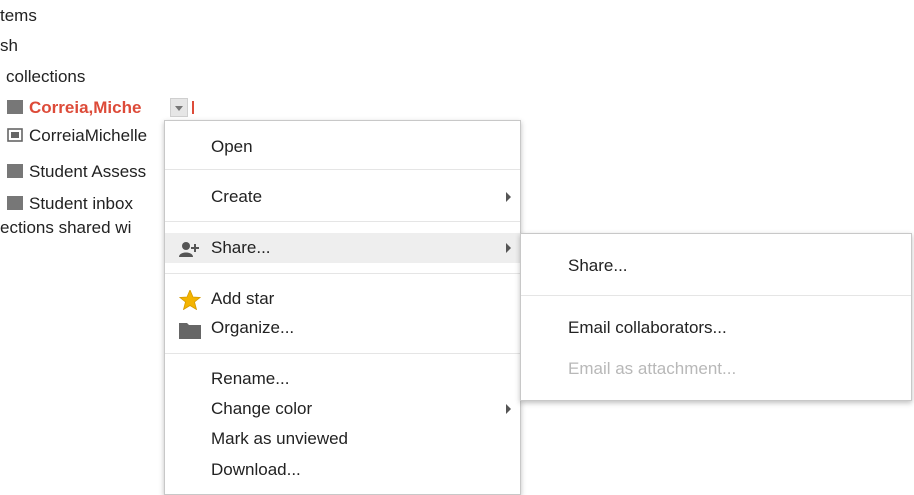  Describe the element at coordinates (193, 107) in the screenshot. I see `folder-color-indicator` at that location.